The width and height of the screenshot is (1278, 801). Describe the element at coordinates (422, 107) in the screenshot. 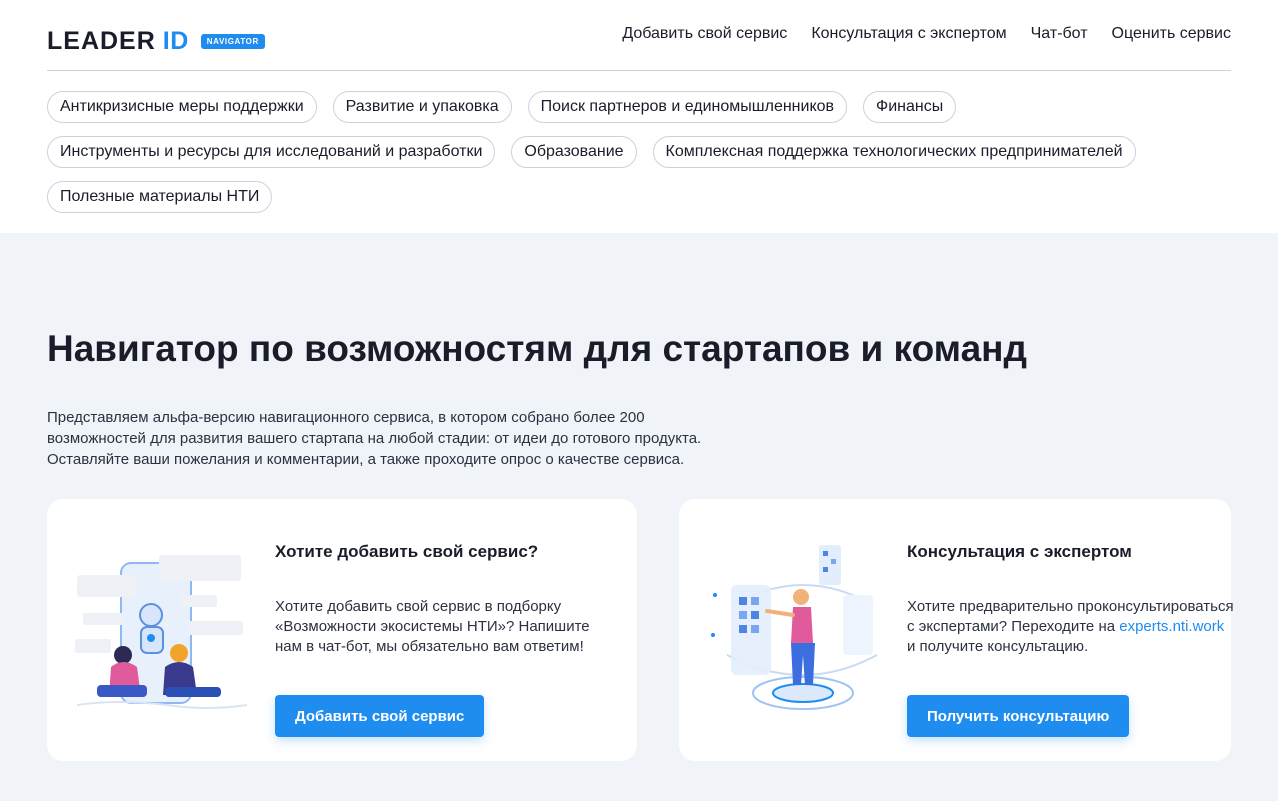

I see `chip-development: Развитие и упаковка` at that location.